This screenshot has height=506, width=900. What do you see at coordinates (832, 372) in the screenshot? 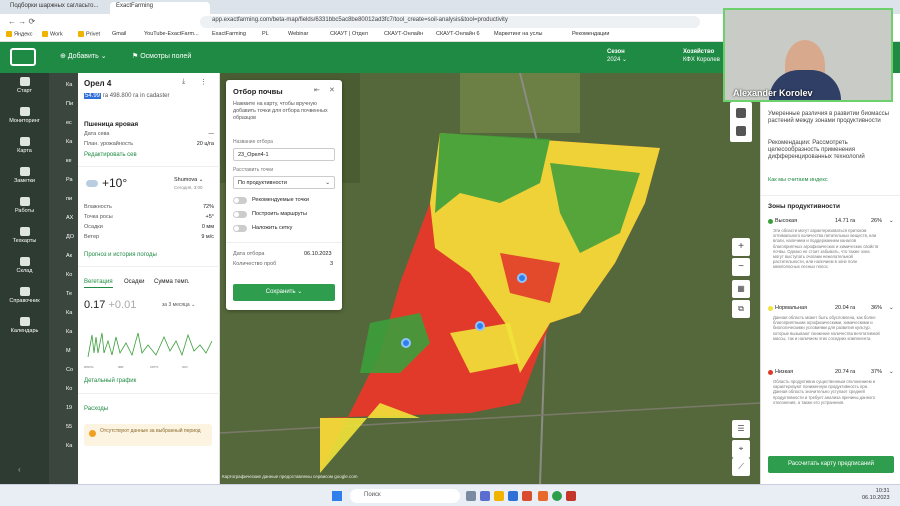
I see `zone-row: Низкая 20.74 га 37% ⌄` at bounding box center [832, 372].